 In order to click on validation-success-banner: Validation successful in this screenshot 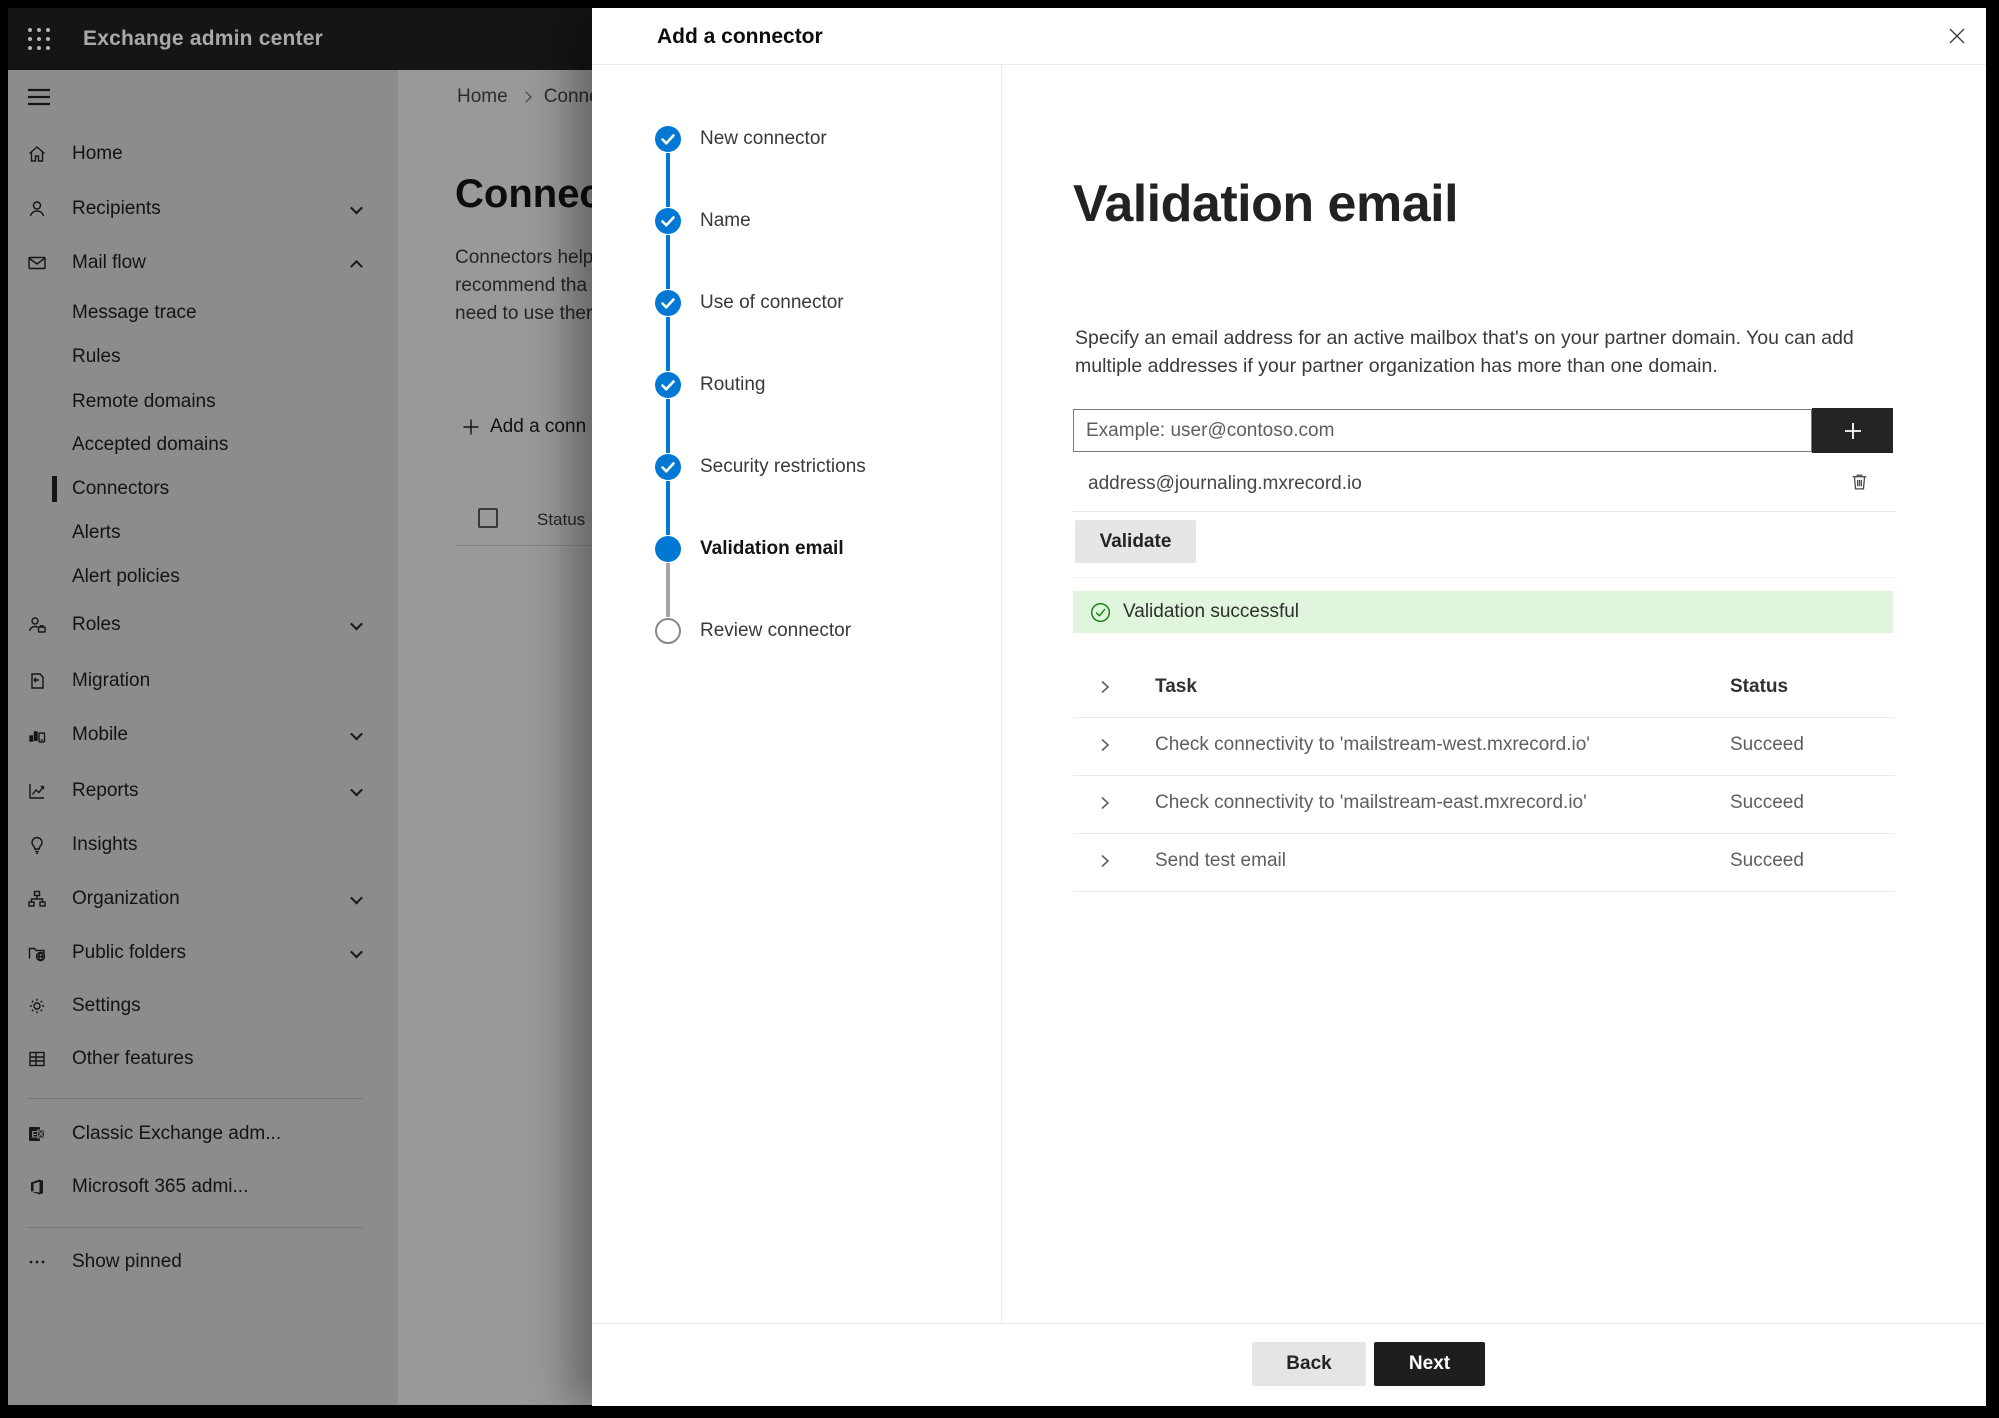, I will do `click(1483, 612)`.